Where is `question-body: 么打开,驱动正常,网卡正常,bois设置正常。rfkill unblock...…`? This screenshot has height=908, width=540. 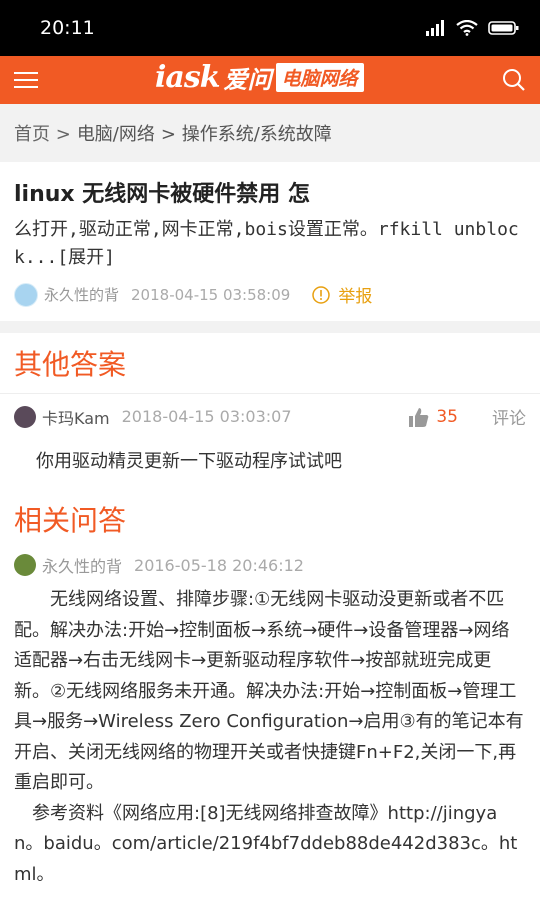 question-body: 么打开,驱动正常,网卡正常,bois设置正常。rfkill unblock...… is located at coordinates (270, 244).